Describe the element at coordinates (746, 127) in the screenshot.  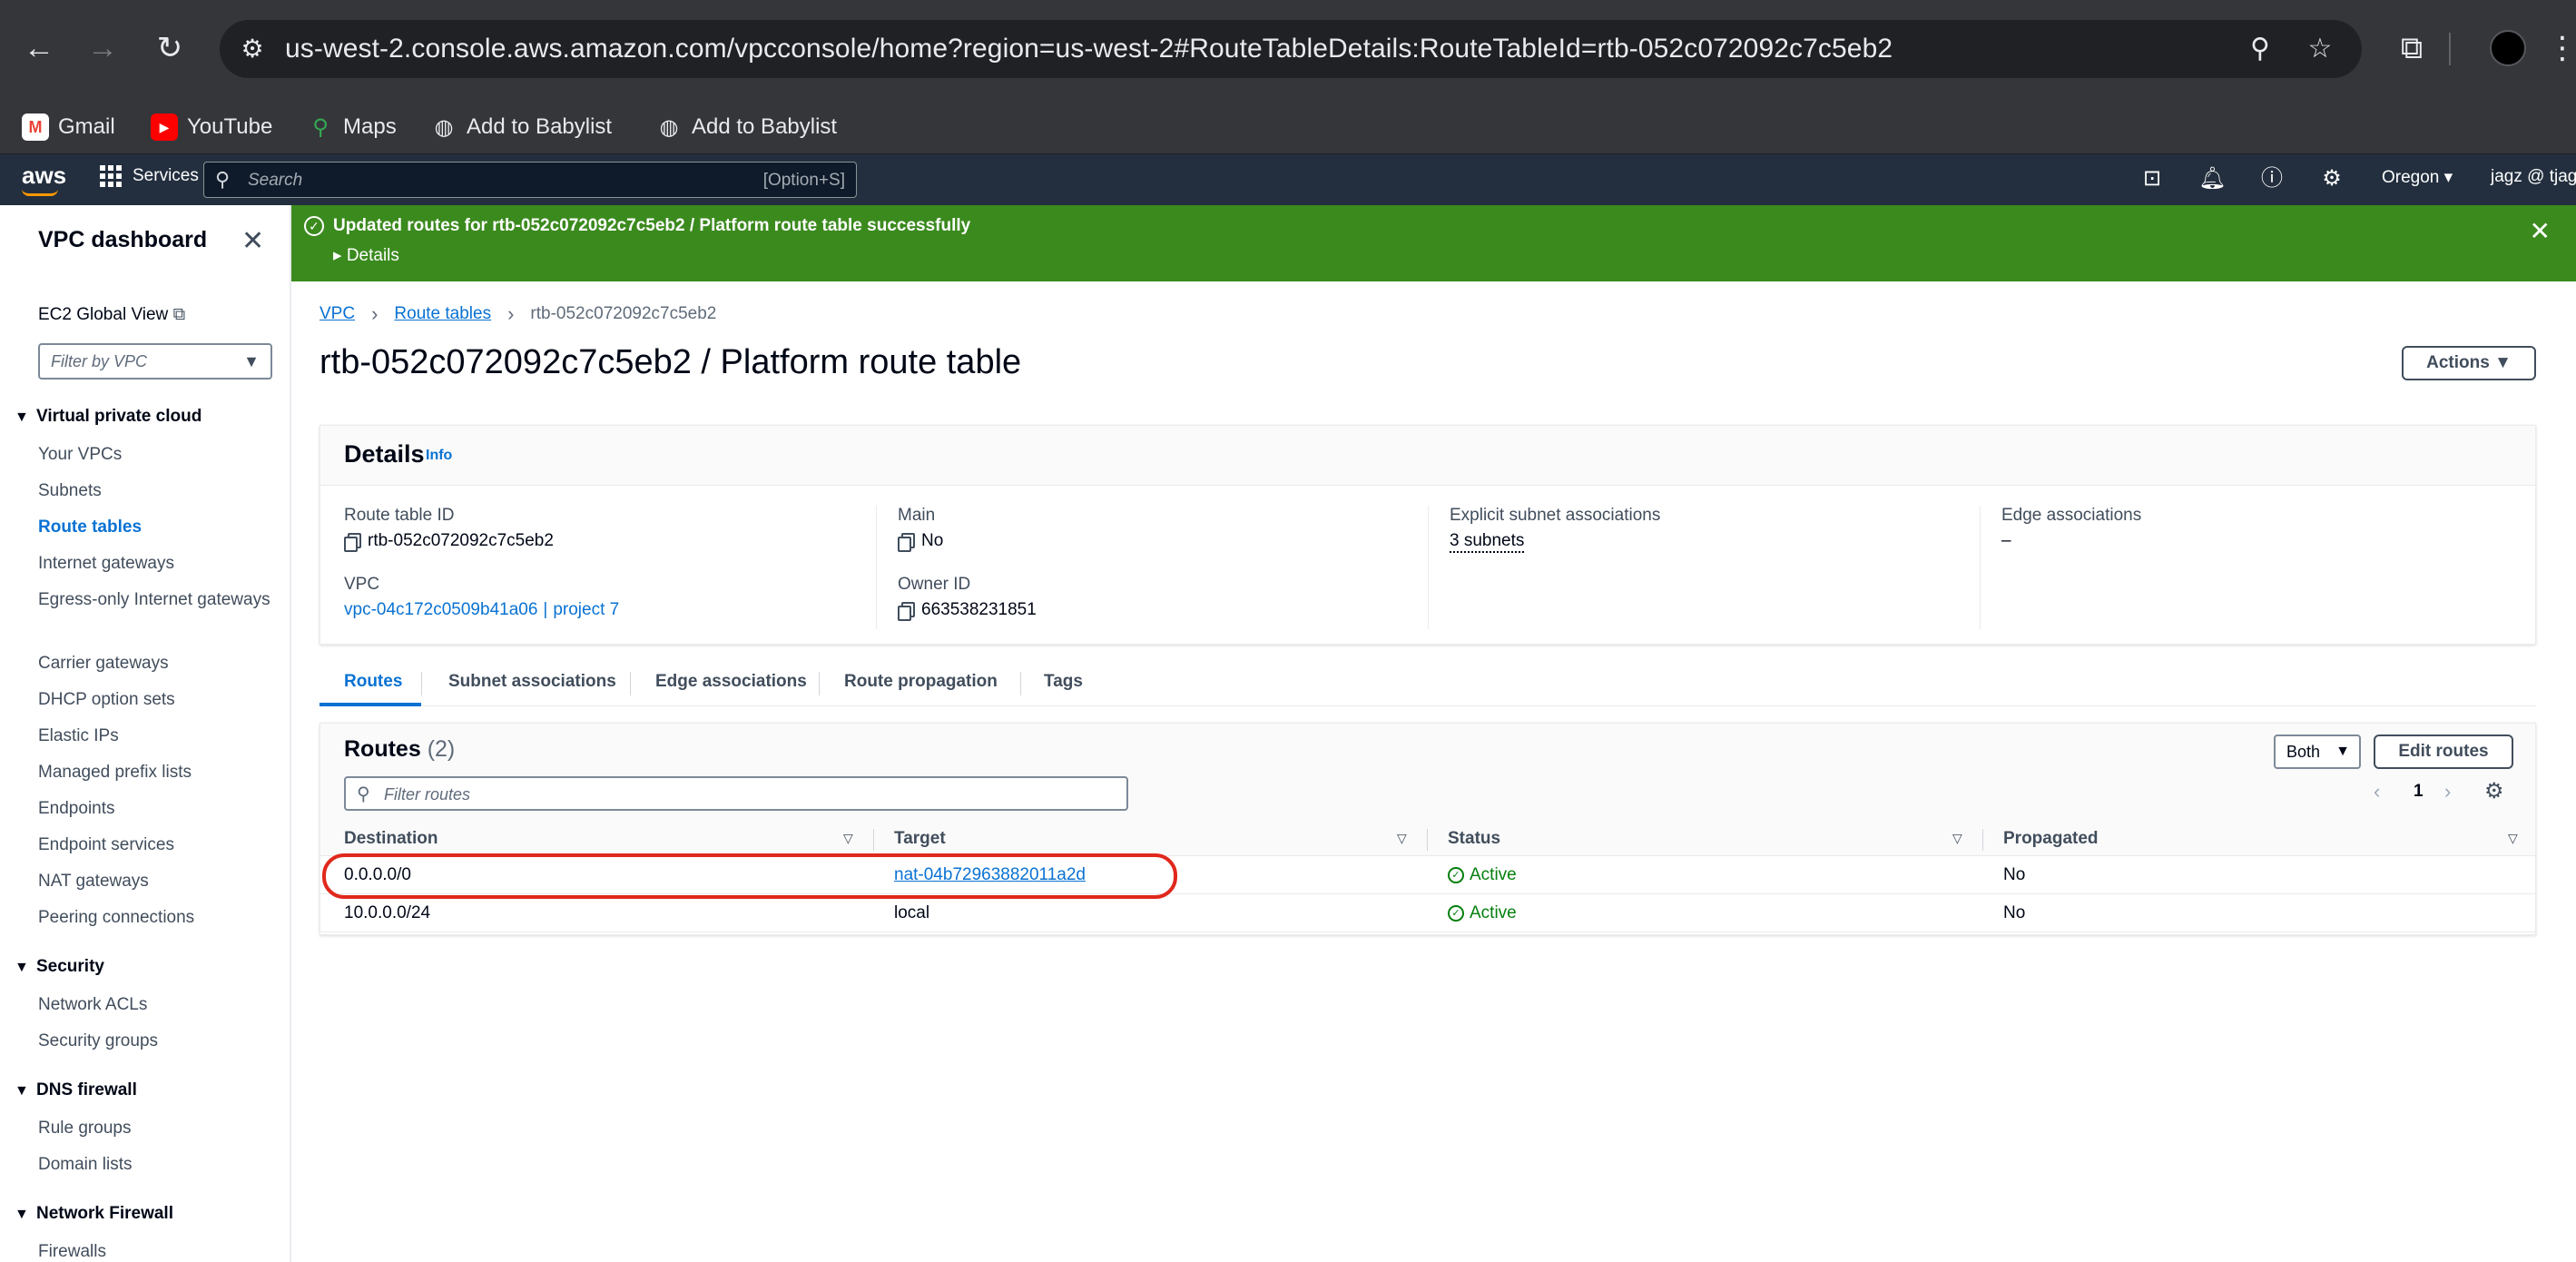
I see `bookmark-babylist-2: ◍ Add to Babylist` at that location.